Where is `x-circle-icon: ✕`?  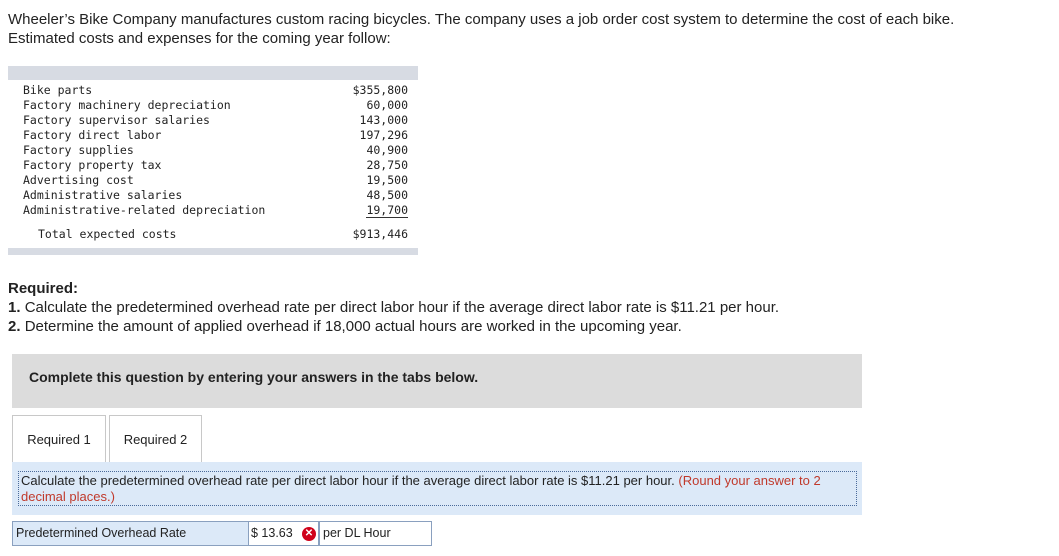 x-circle-icon: ✕ is located at coordinates (309, 534).